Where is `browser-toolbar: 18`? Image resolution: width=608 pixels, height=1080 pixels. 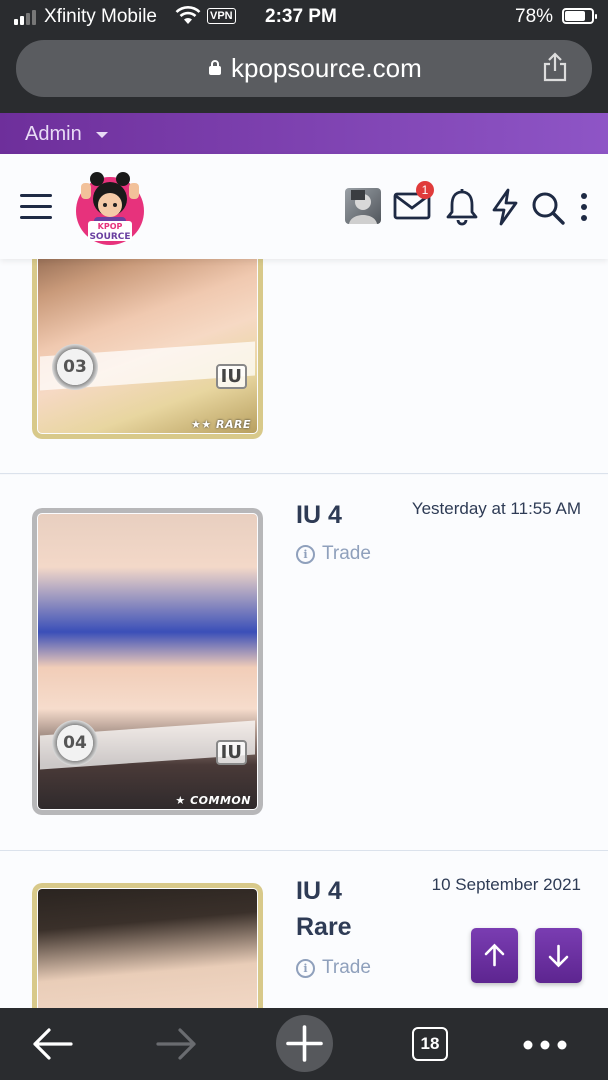 browser-toolbar: 18 is located at coordinates (304, 1044).